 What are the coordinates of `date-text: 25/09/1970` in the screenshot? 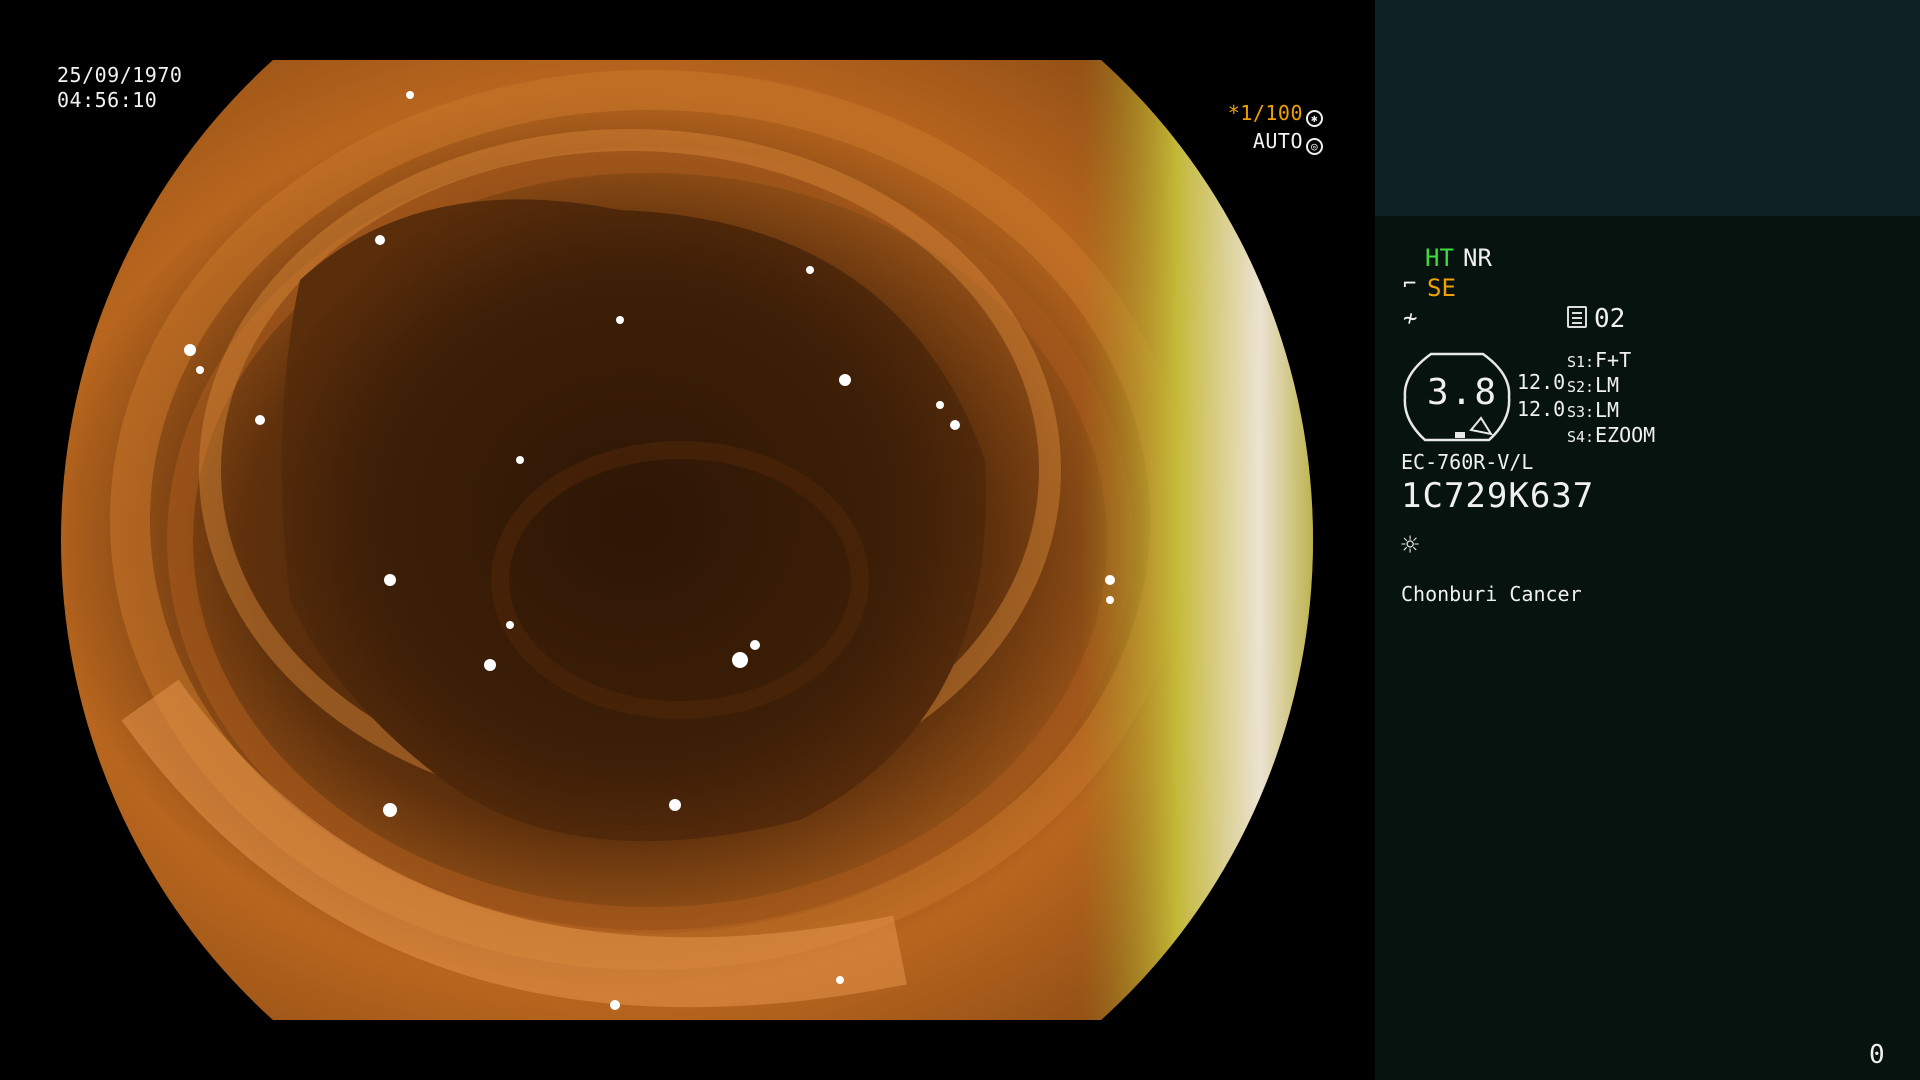 It's located at (120, 75).